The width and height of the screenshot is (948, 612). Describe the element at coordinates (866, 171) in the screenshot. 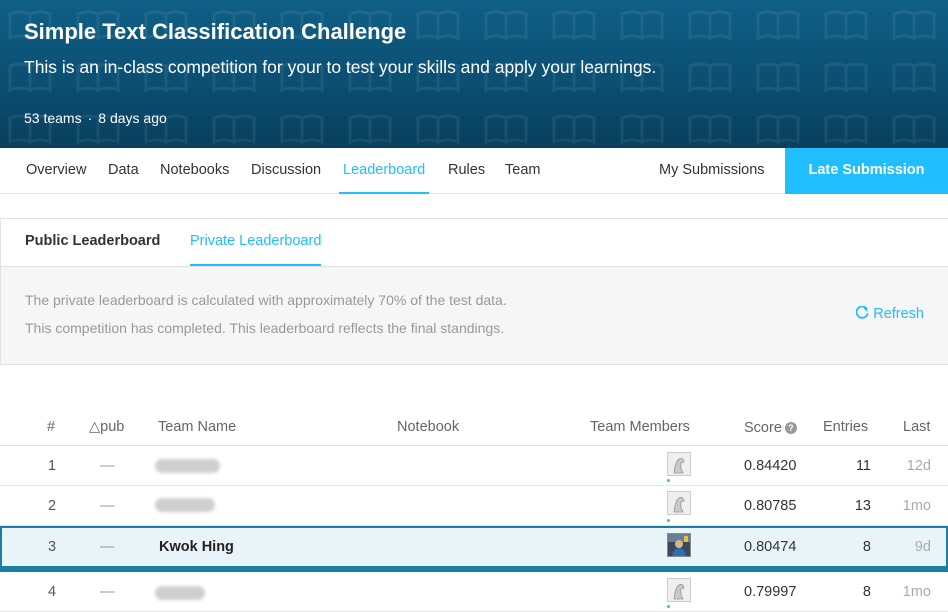

I see `late-submission-button: Late Submission` at that location.